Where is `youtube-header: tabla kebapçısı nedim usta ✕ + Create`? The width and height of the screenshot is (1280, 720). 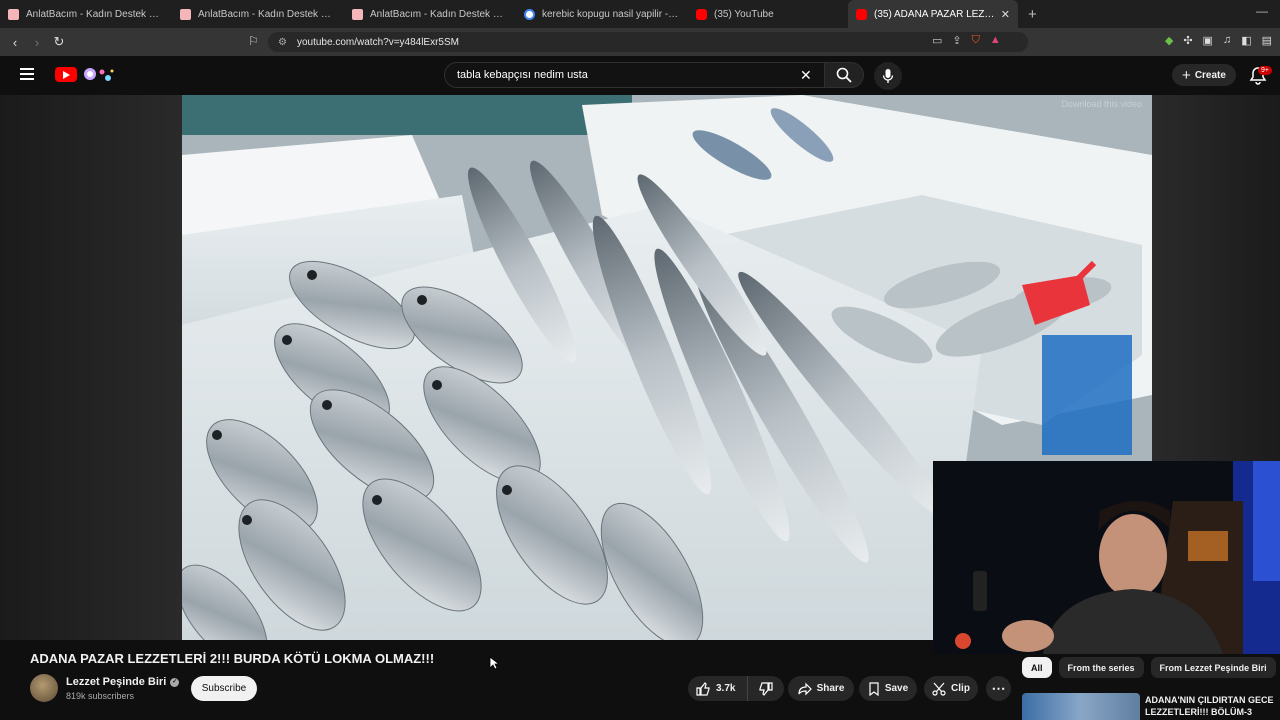
youtube-header: tabla kebapçısı nedim usta ✕ + Create is located at coordinates (640, 75).